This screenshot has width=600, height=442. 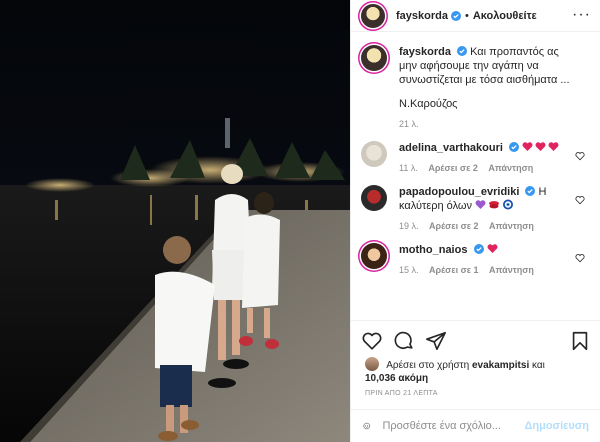 I want to click on emoji-icon, so click(x=366, y=426).